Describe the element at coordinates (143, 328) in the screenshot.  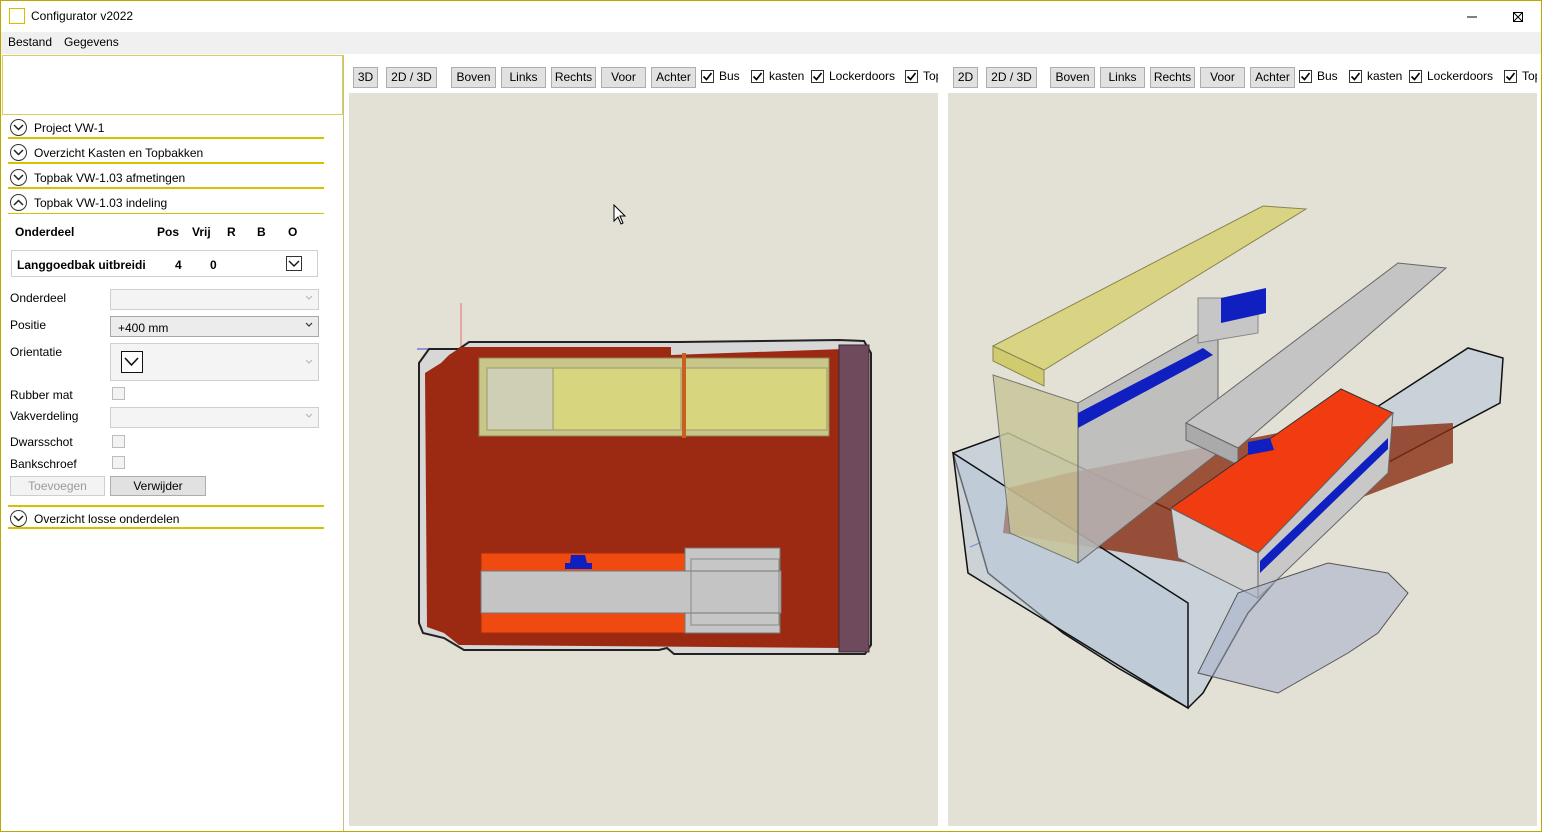
I see `positie-value: +400 mm` at that location.